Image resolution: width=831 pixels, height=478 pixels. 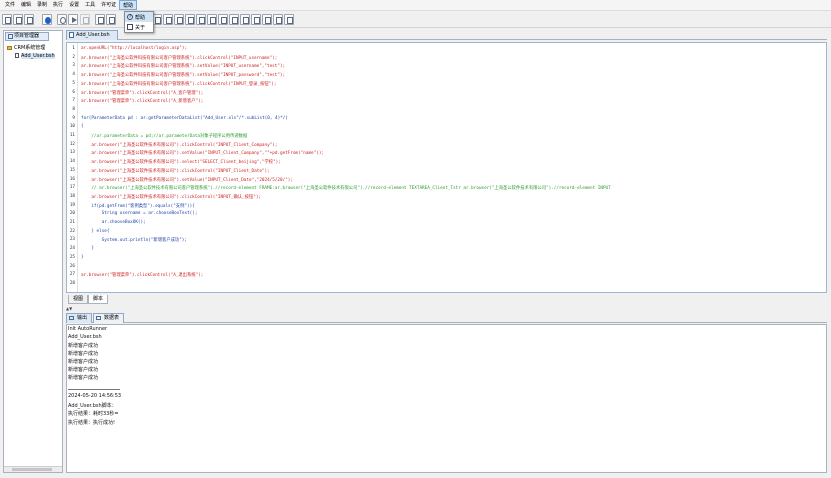 I want to click on code-line: }, so click(x=87, y=249).